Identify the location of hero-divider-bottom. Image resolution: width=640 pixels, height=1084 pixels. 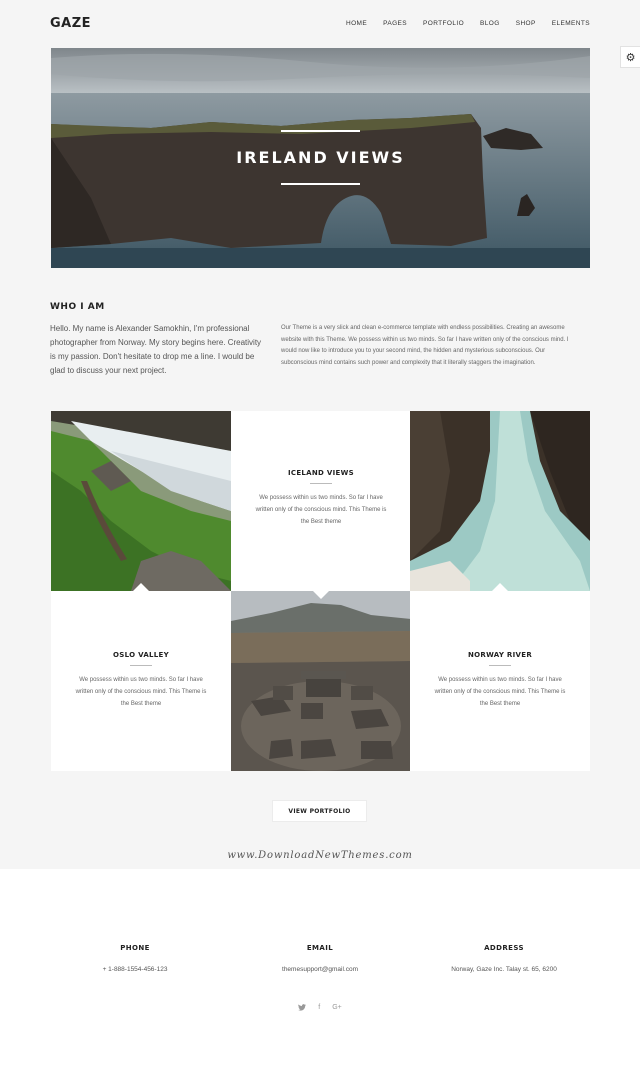
(320, 184).